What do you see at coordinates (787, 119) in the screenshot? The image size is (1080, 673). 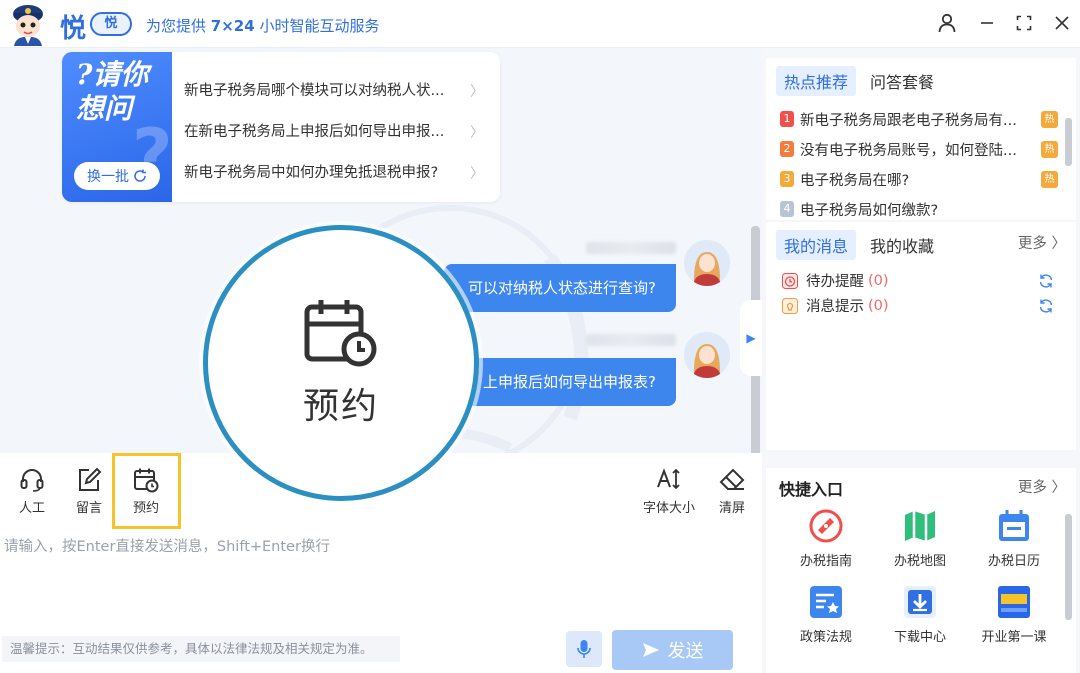 I see `rank-badge: 1` at bounding box center [787, 119].